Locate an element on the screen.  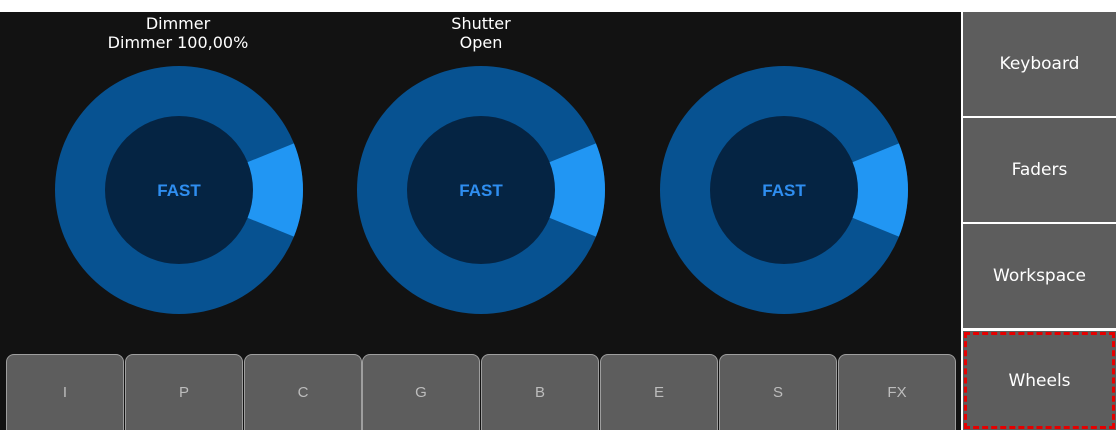
wheel-1: FAST is located at coordinates (179, 190).